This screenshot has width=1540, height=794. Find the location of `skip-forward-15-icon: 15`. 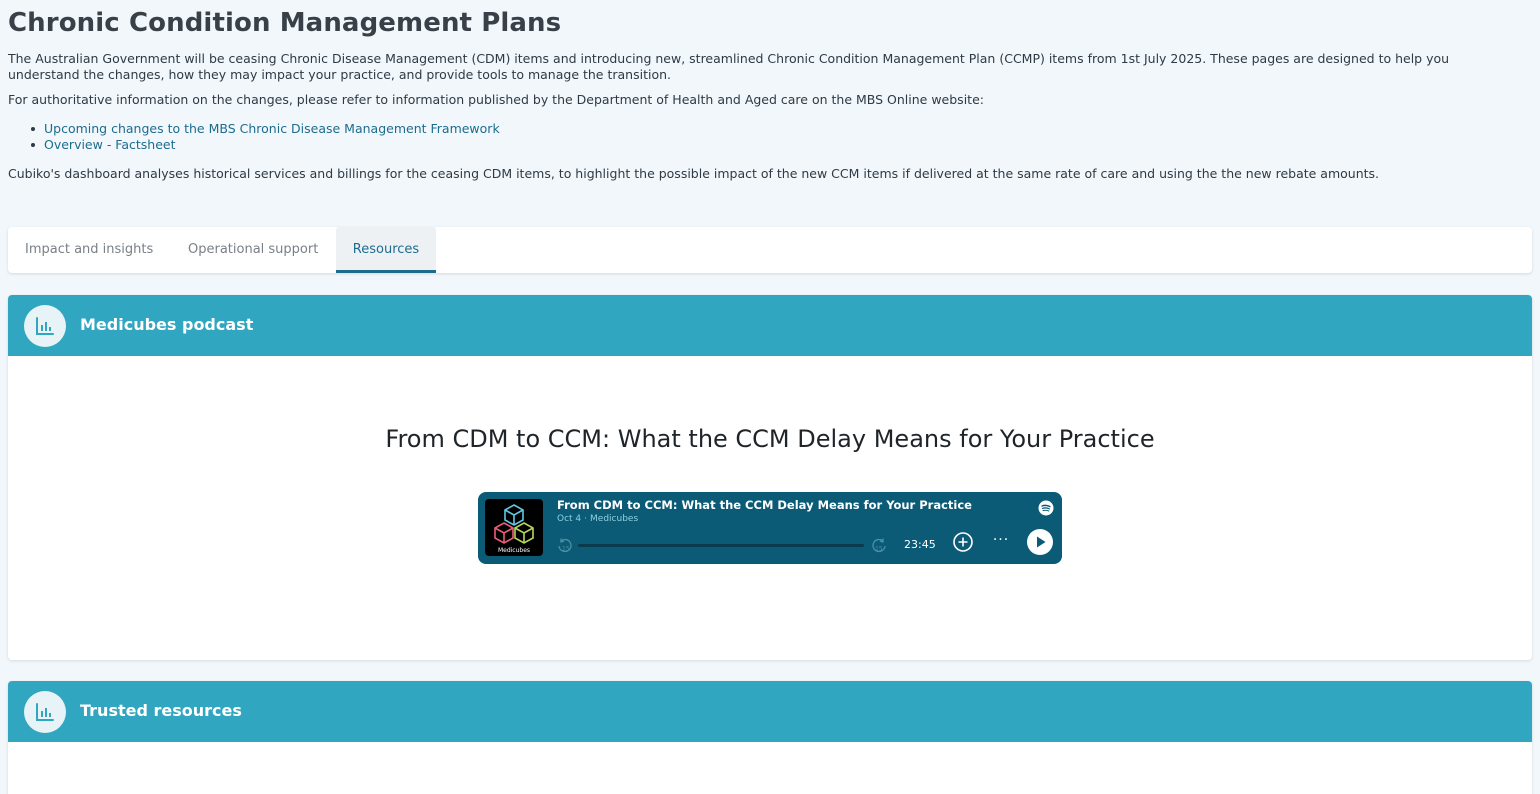

skip-forward-15-icon: 15 is located at coordinates (879, 548).